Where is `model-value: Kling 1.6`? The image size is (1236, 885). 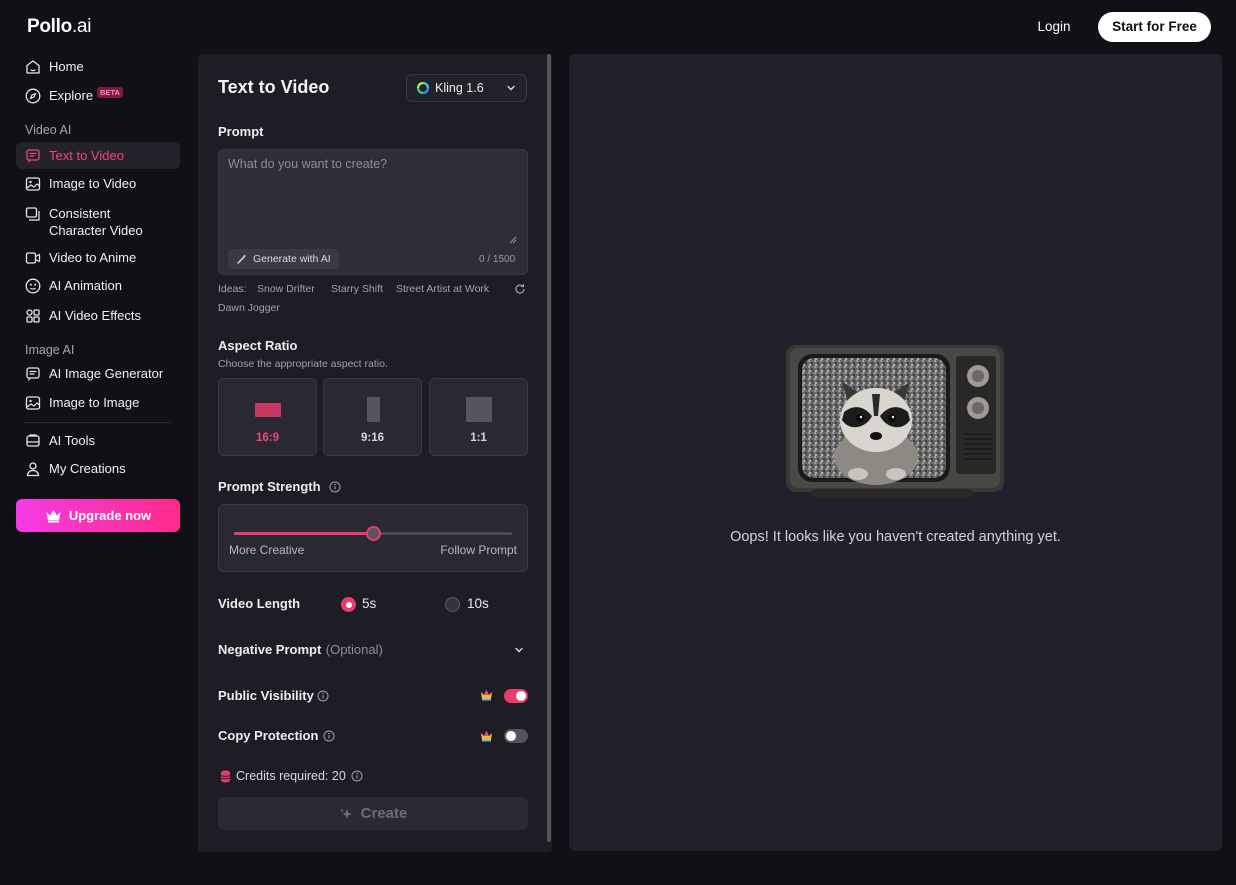
model-value: Kling 1.6 is located at coordinates (459, 88).